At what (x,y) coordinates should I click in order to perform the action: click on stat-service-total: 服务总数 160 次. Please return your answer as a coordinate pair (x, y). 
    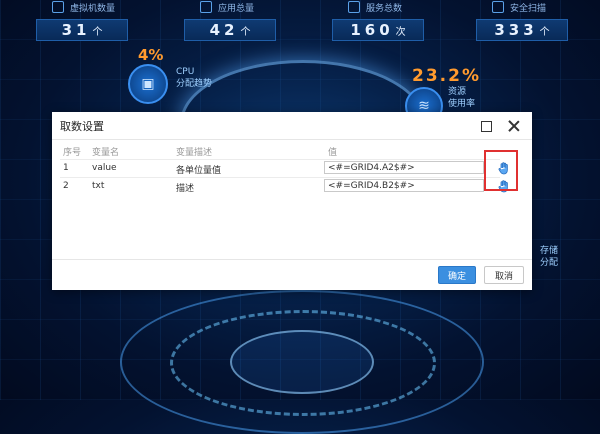
    Looking at the image, I should click on (377, 20).